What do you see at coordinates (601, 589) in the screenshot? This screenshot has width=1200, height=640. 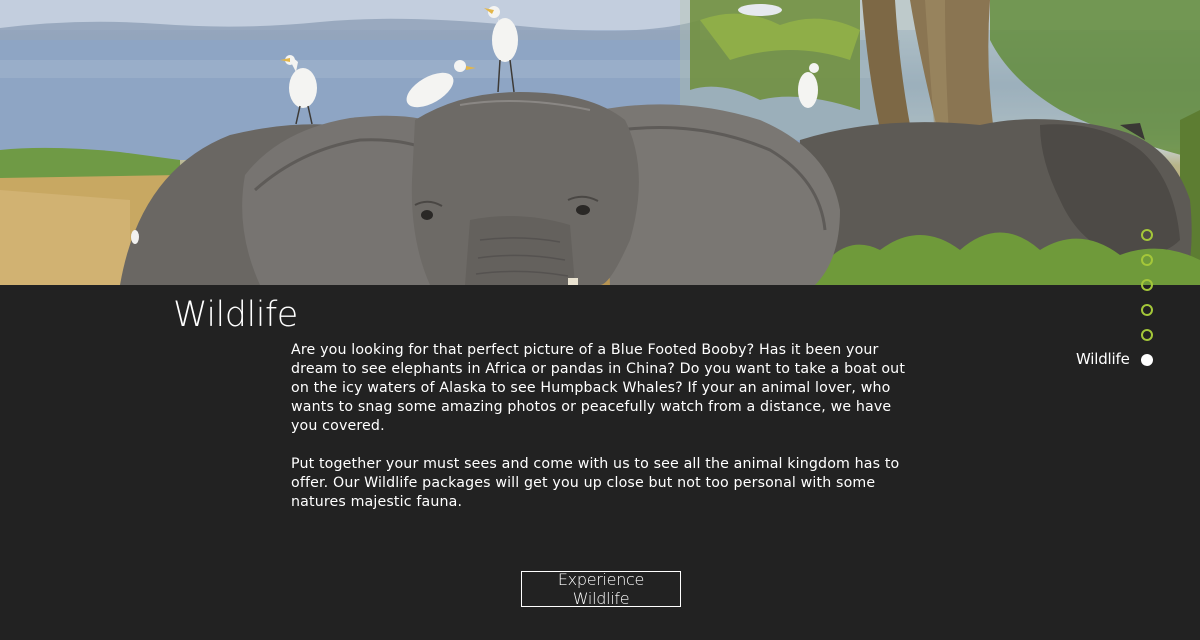 I see `experience-wildlife-button: Experience Wildlife` at bounding box center [601, 589].